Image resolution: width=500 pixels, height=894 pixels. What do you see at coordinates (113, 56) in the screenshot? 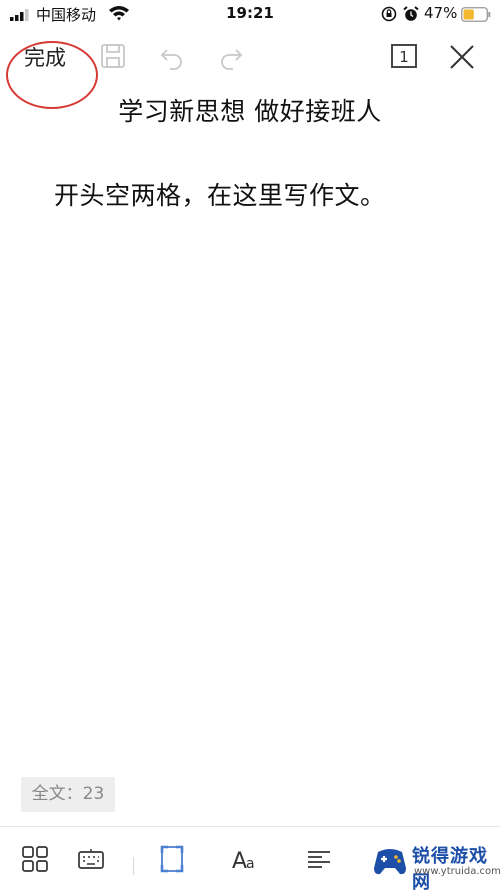
I see `save-icon` at bounding box center [113, 56].